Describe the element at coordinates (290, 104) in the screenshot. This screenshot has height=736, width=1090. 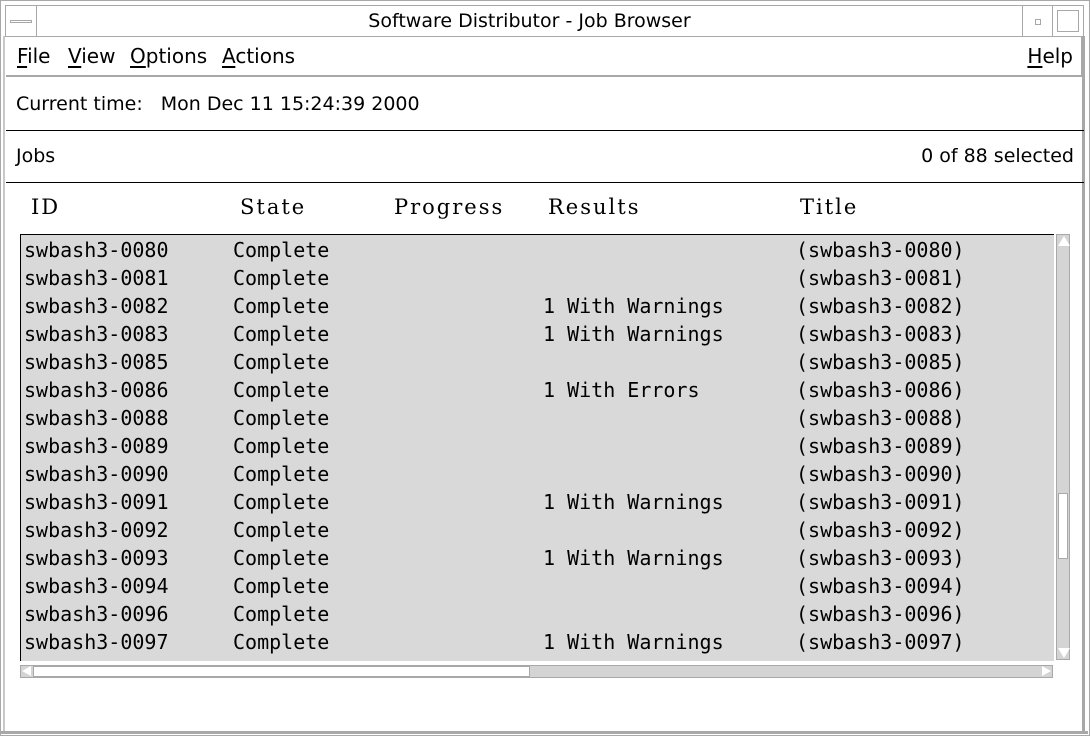
I see `current-time-value: Mon Dec 11 15:24:39 2000` at that location.